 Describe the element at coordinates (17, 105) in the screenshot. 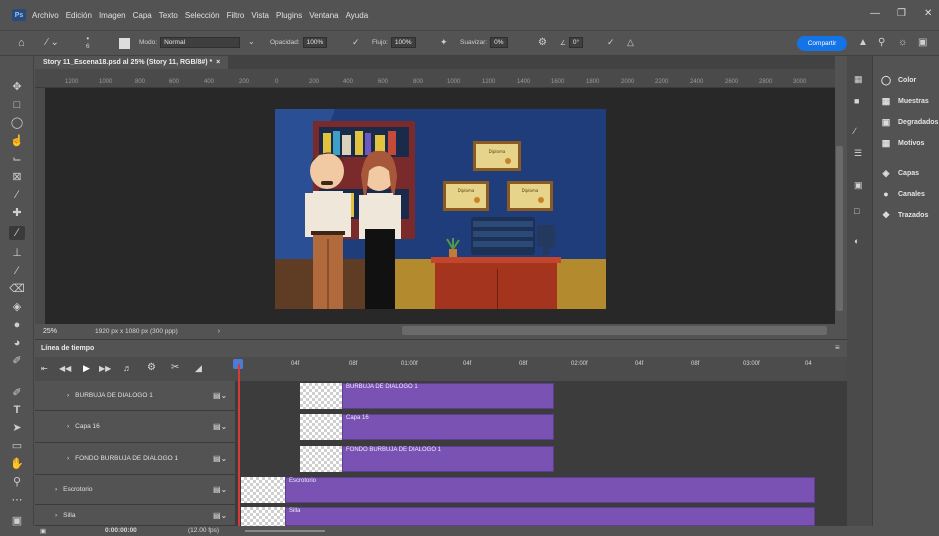

I see `marquee-tool-icon: □` at that location.